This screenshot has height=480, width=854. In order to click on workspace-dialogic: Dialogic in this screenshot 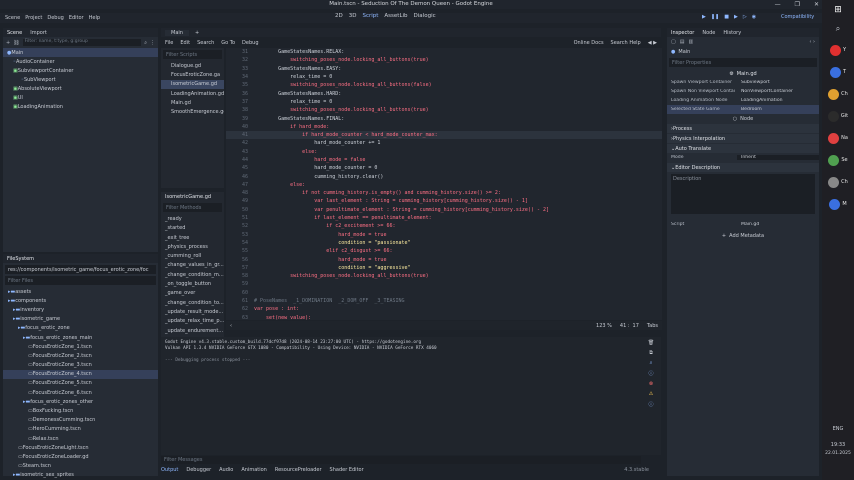, I will do `click(425, 16)`.